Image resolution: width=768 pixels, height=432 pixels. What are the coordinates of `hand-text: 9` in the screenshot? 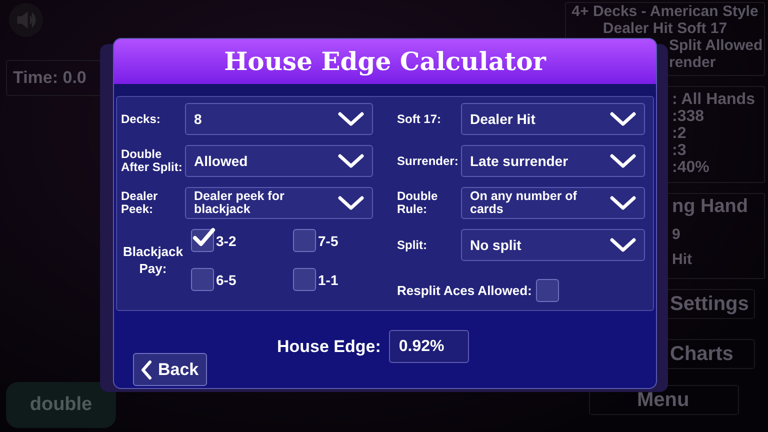 It's located at (676, 234).